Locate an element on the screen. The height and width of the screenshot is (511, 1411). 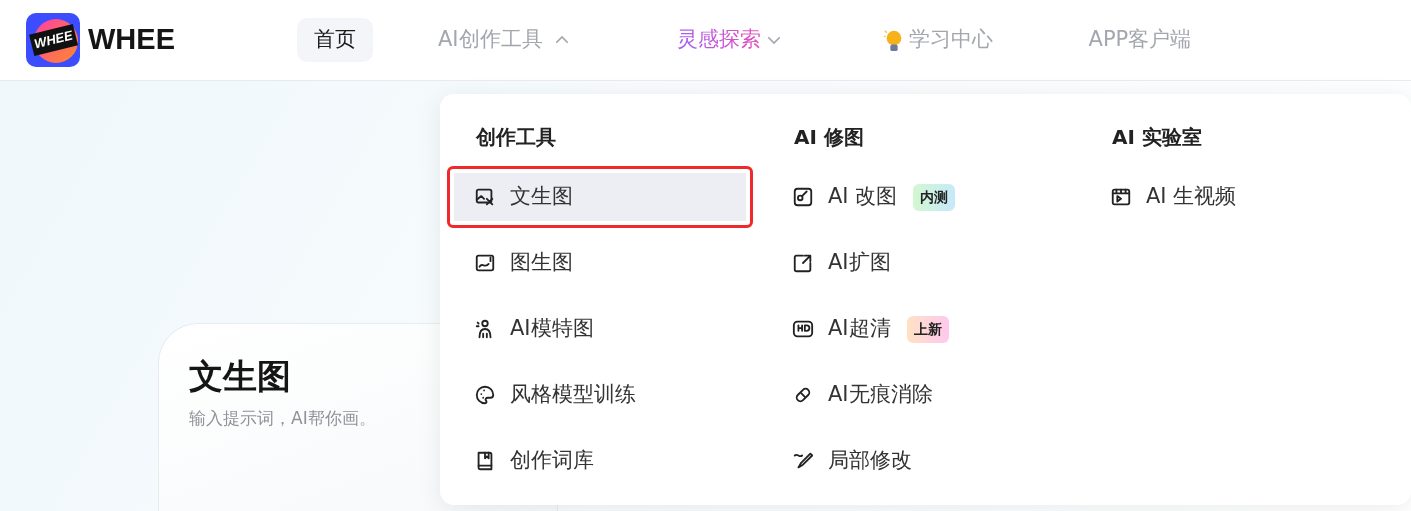
image-edit-icon is located at coordinates (803, 197).